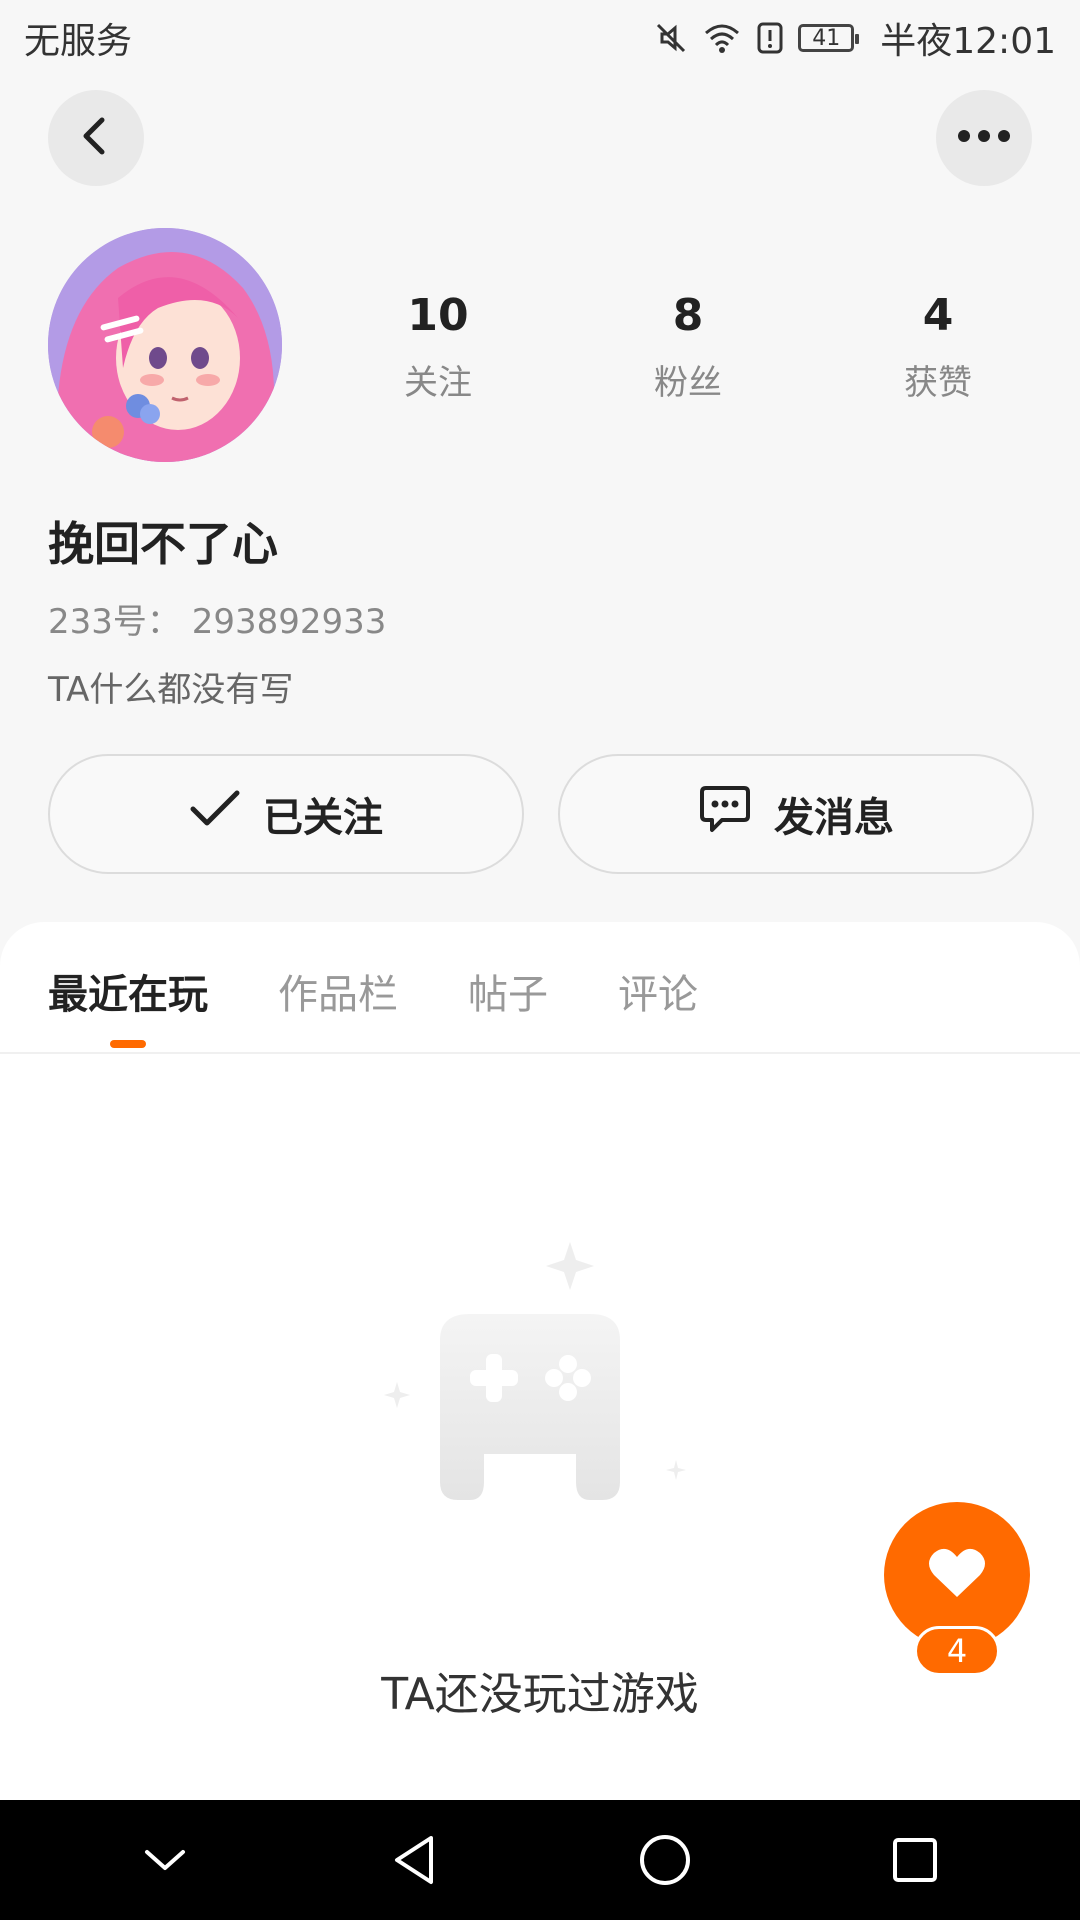 The width and height of the screenshot is (1080, 1920). I want to click on more-horizontal-icon, so click(984, 138).